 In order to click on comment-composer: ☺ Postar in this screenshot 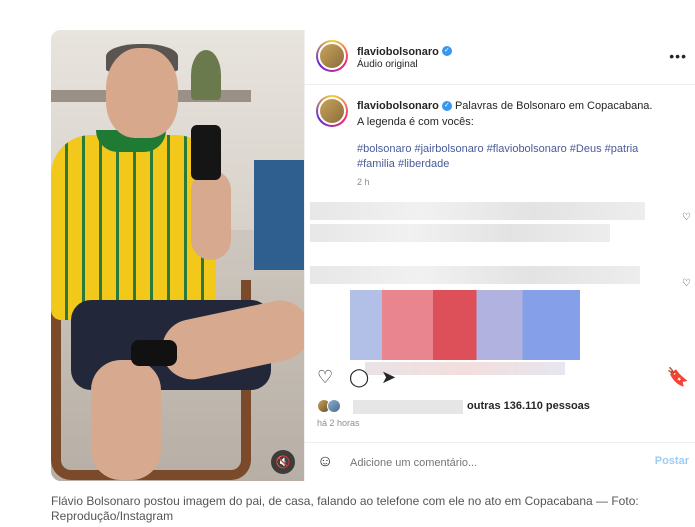, I will do `click(500, 461)`.